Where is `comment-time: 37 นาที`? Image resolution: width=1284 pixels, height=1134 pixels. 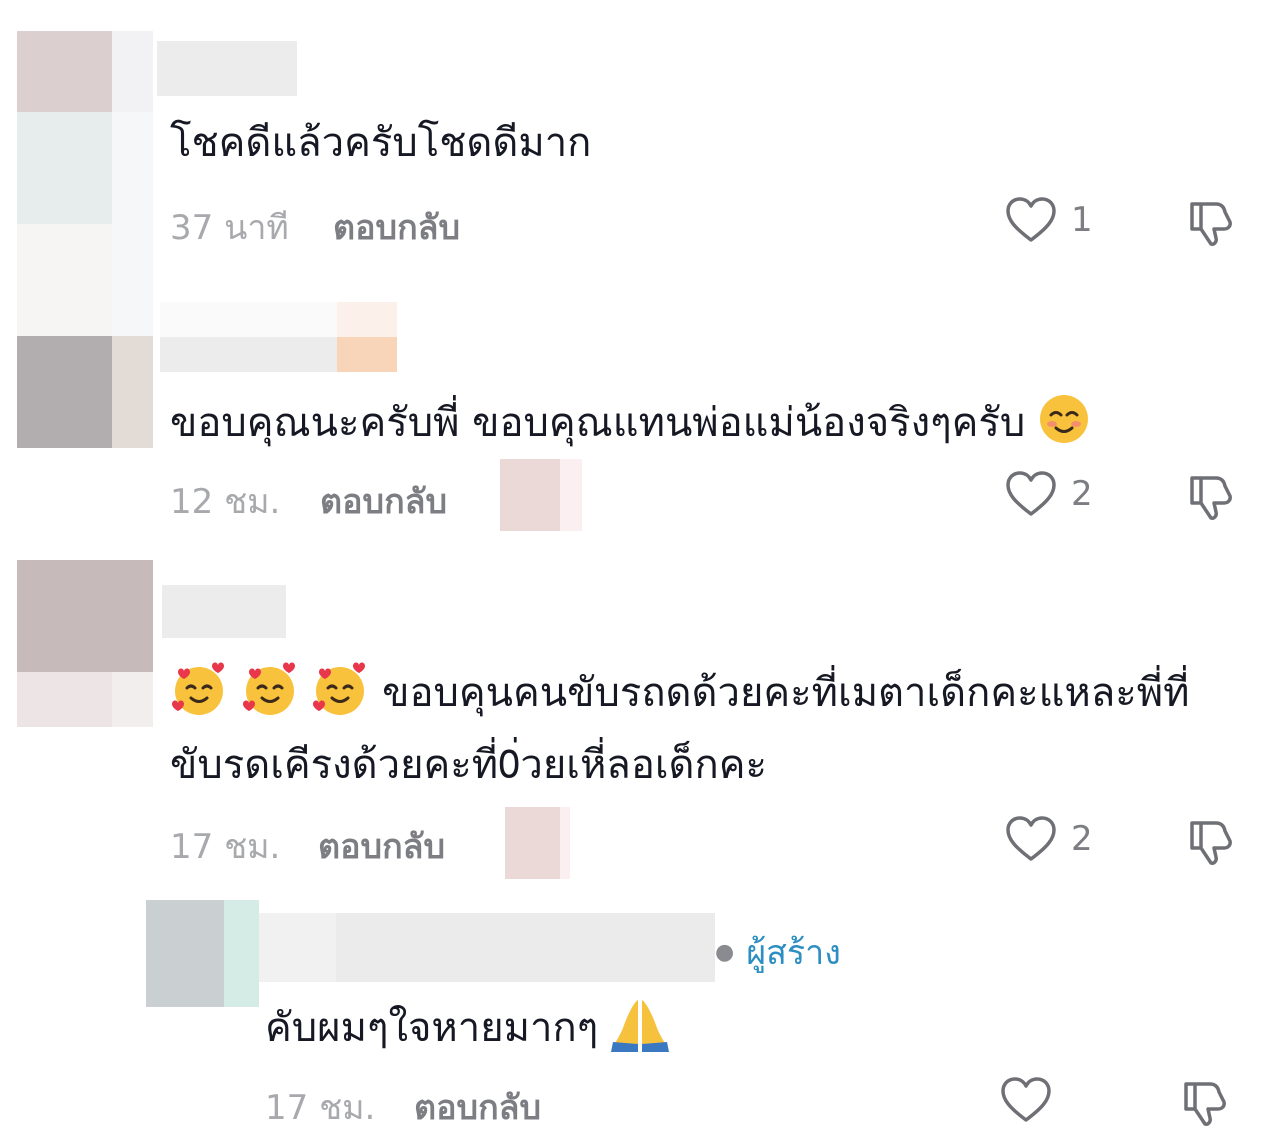
comment-time: 37 นาที is located at coordinates (229, 228).